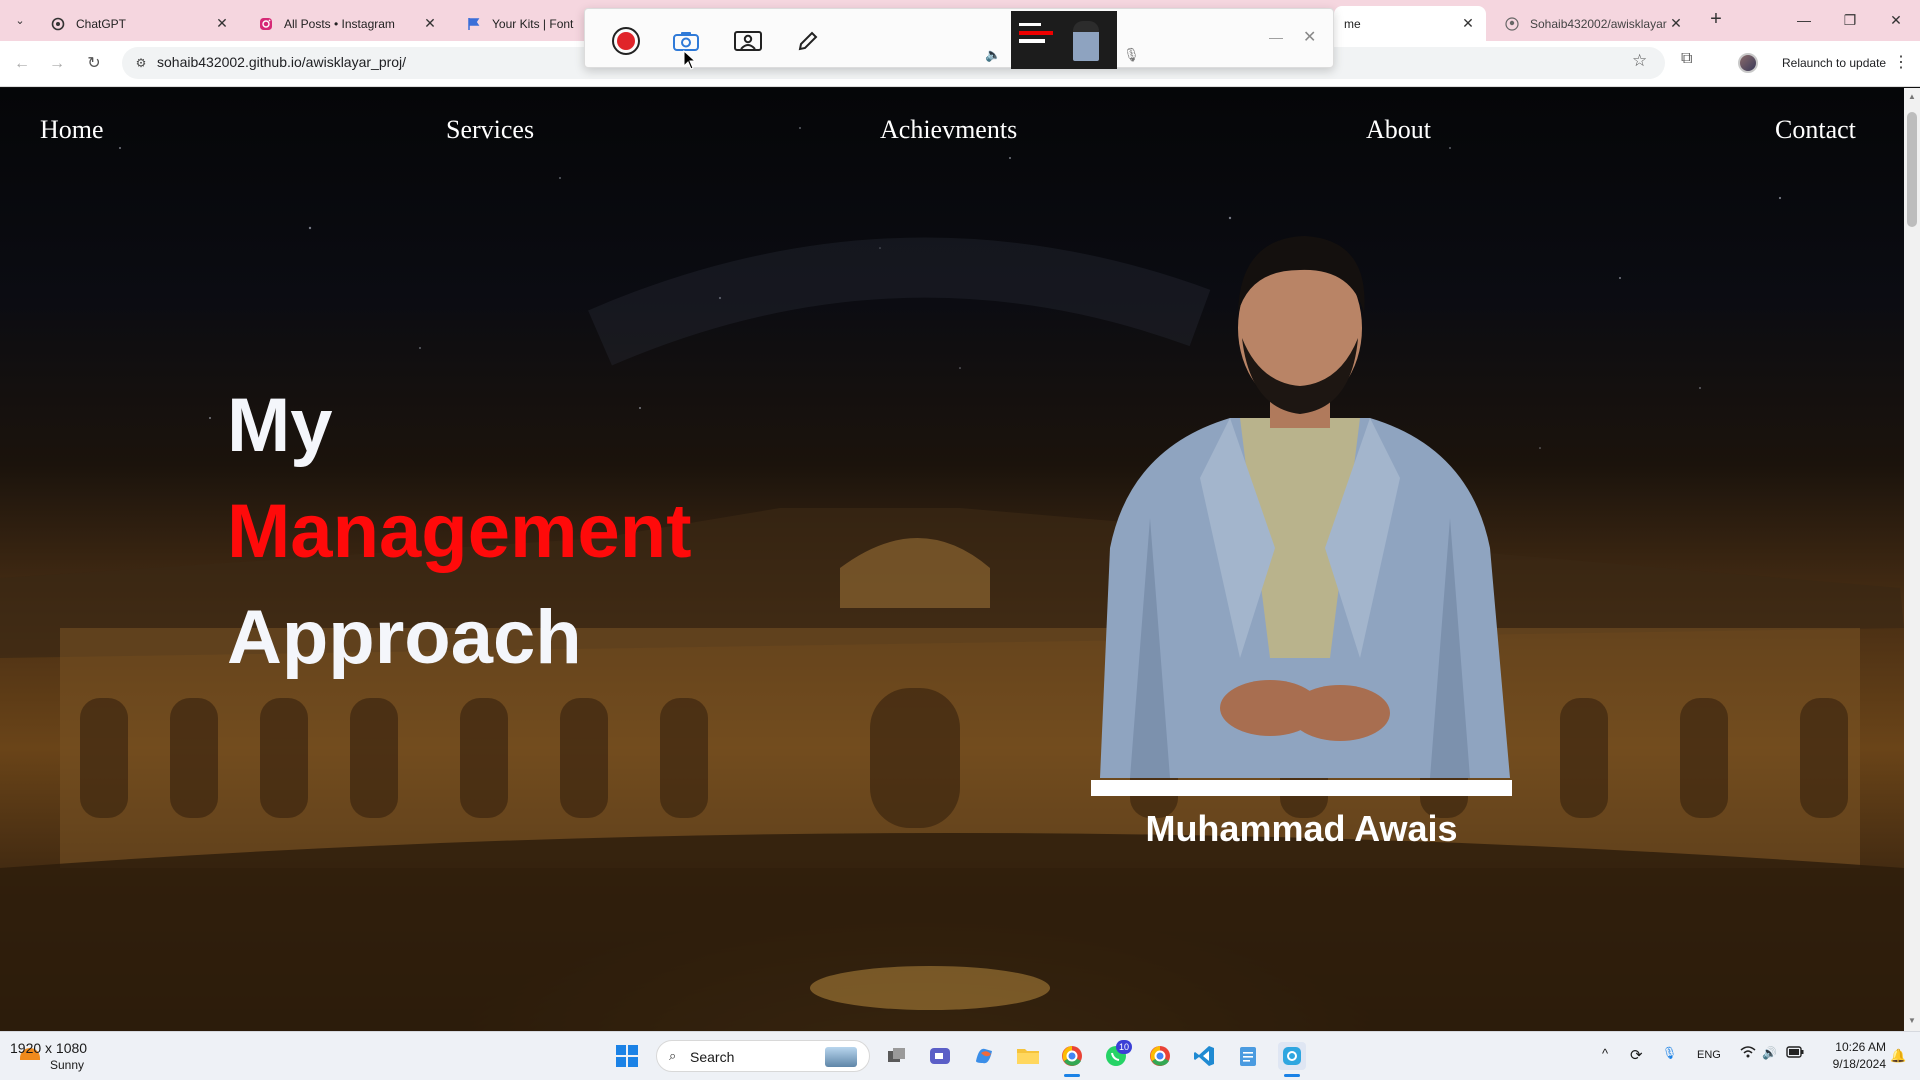 The image size is (1920, 1080). Describe the element at coordinates (1072, 1075) in the screenshot. I see `chrome-running-indicator` at that location.